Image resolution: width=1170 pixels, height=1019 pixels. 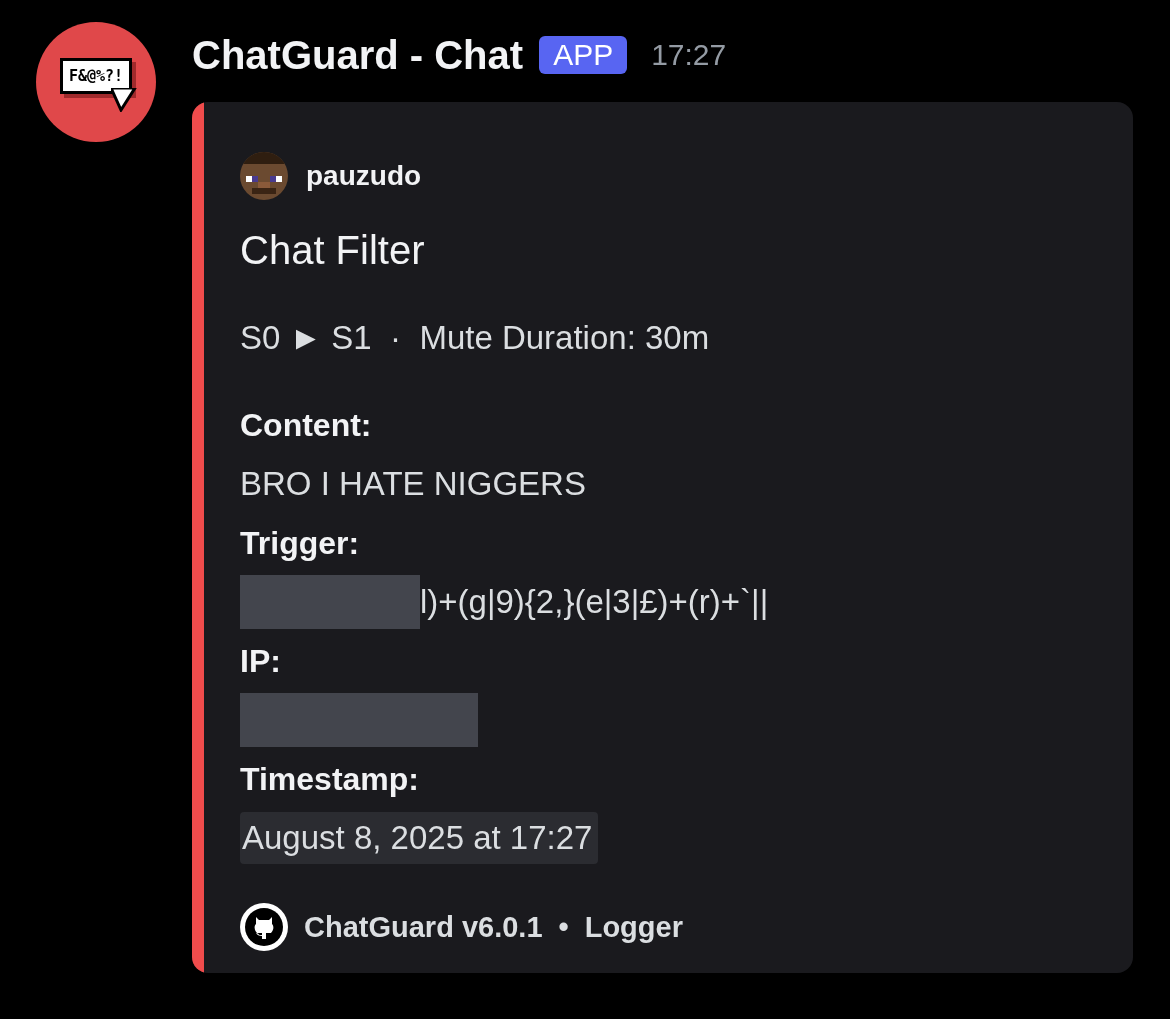 What do you see at coordinates (475, 338) in the screenshot?
I see `embed-description: S0 ► S1 · Mute Duration: 30m` at bounding box center [475, 338].